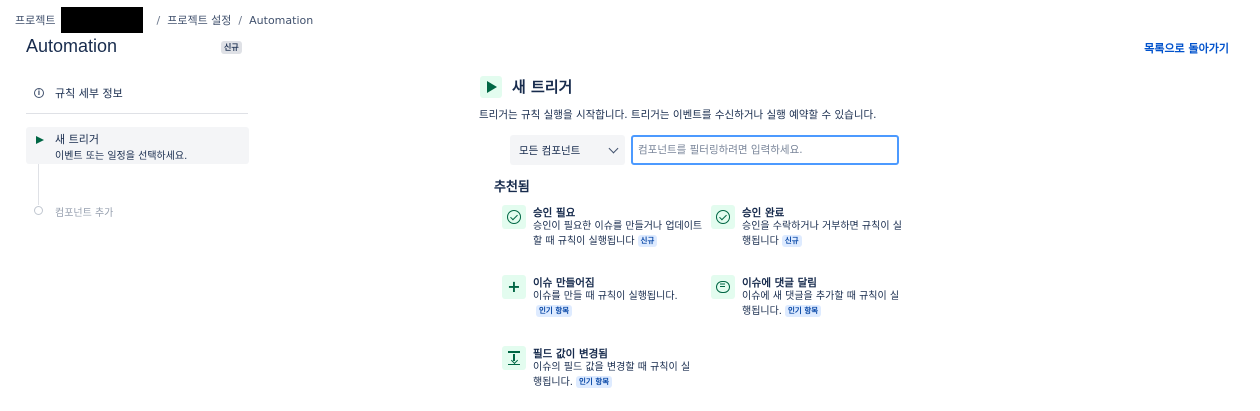 This screenshot has width=1260, height=411. Describe the element at coordinates (822, 234) in the screenshot. I see `trigger-card-desc: 승인을 수락하거나 거부하면 규칙이 실행됩니다 신규` at that location.